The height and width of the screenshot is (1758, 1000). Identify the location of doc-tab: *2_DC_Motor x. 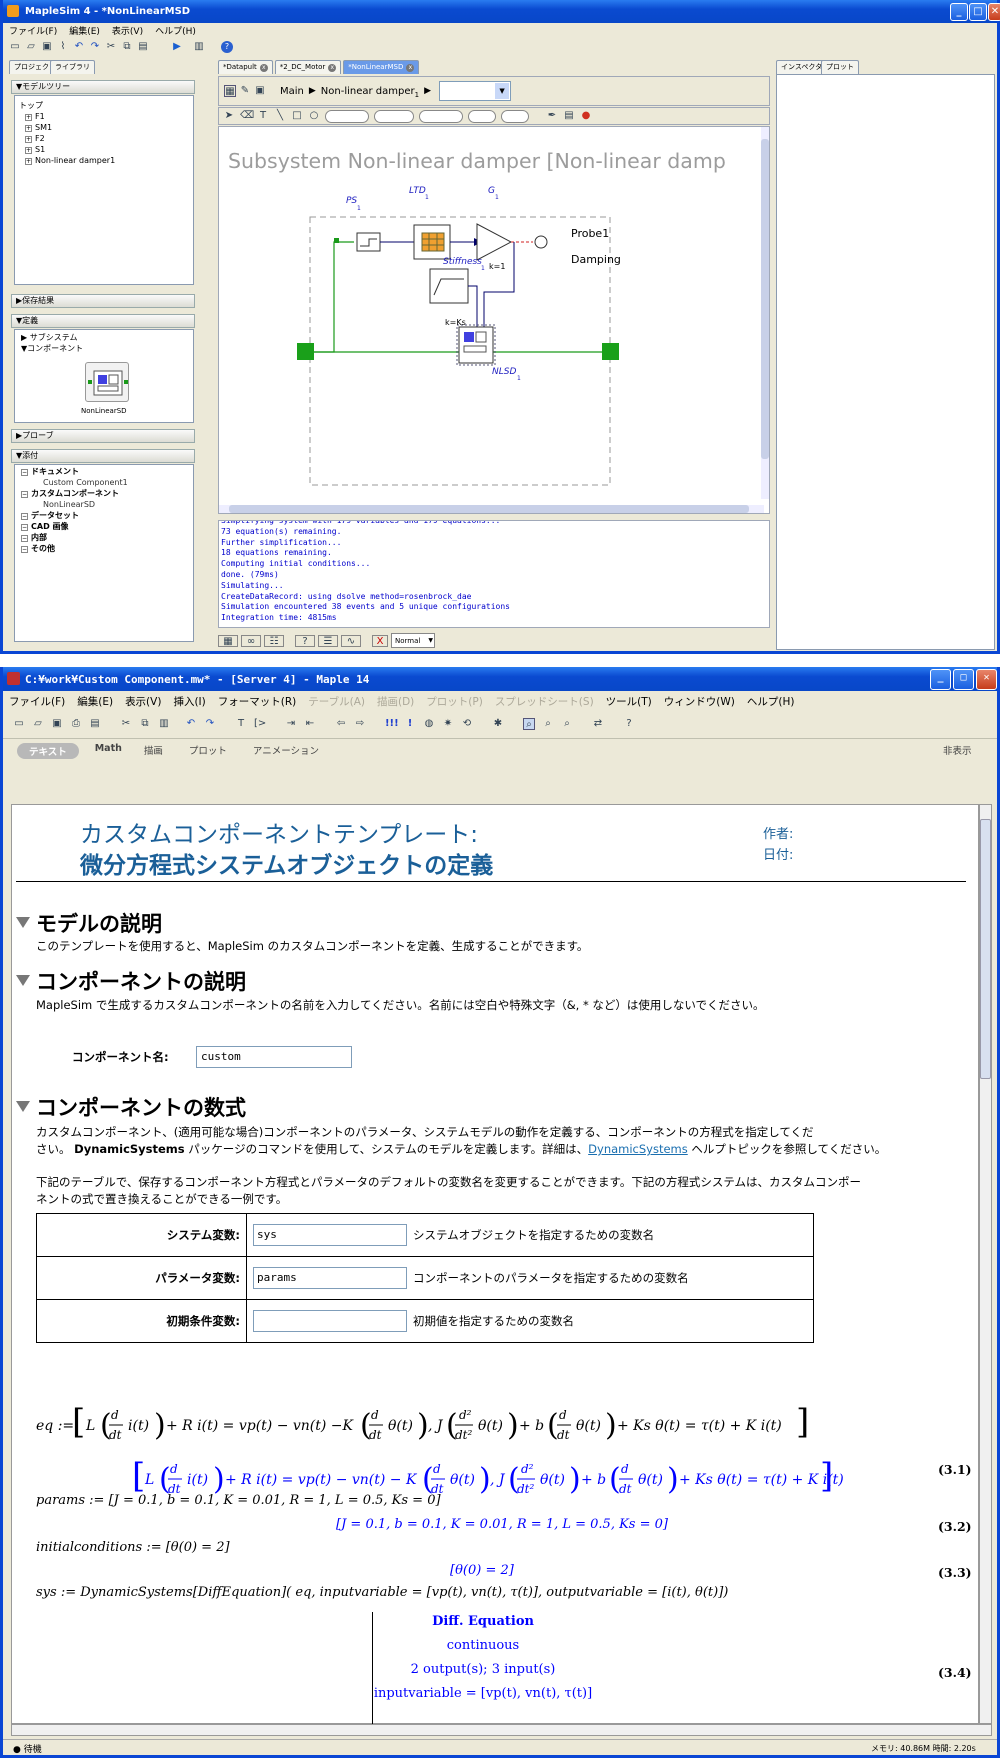
(308, 67).